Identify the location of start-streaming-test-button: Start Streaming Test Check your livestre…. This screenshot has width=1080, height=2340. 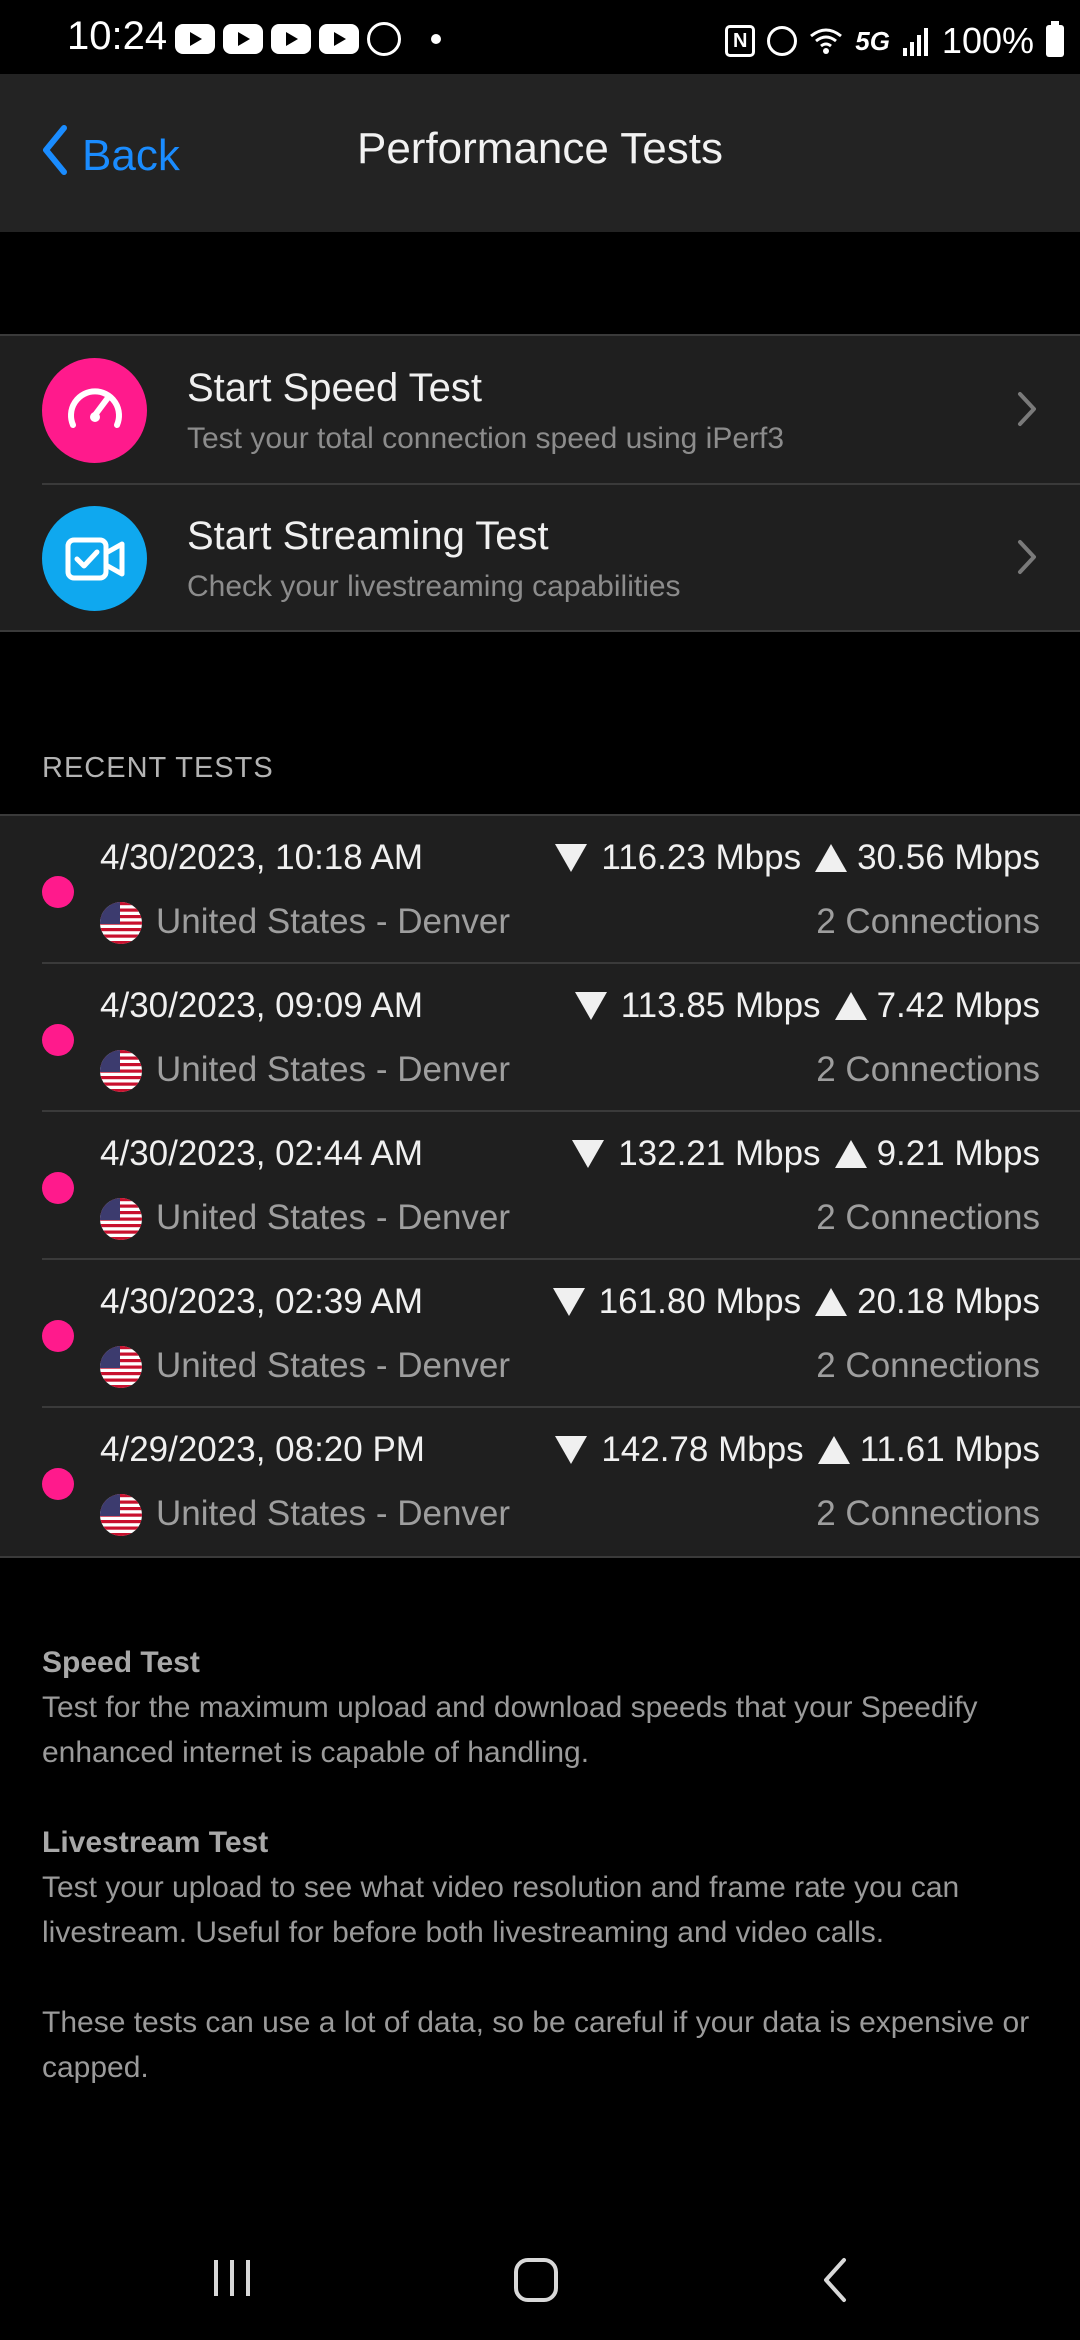
(540, 557).